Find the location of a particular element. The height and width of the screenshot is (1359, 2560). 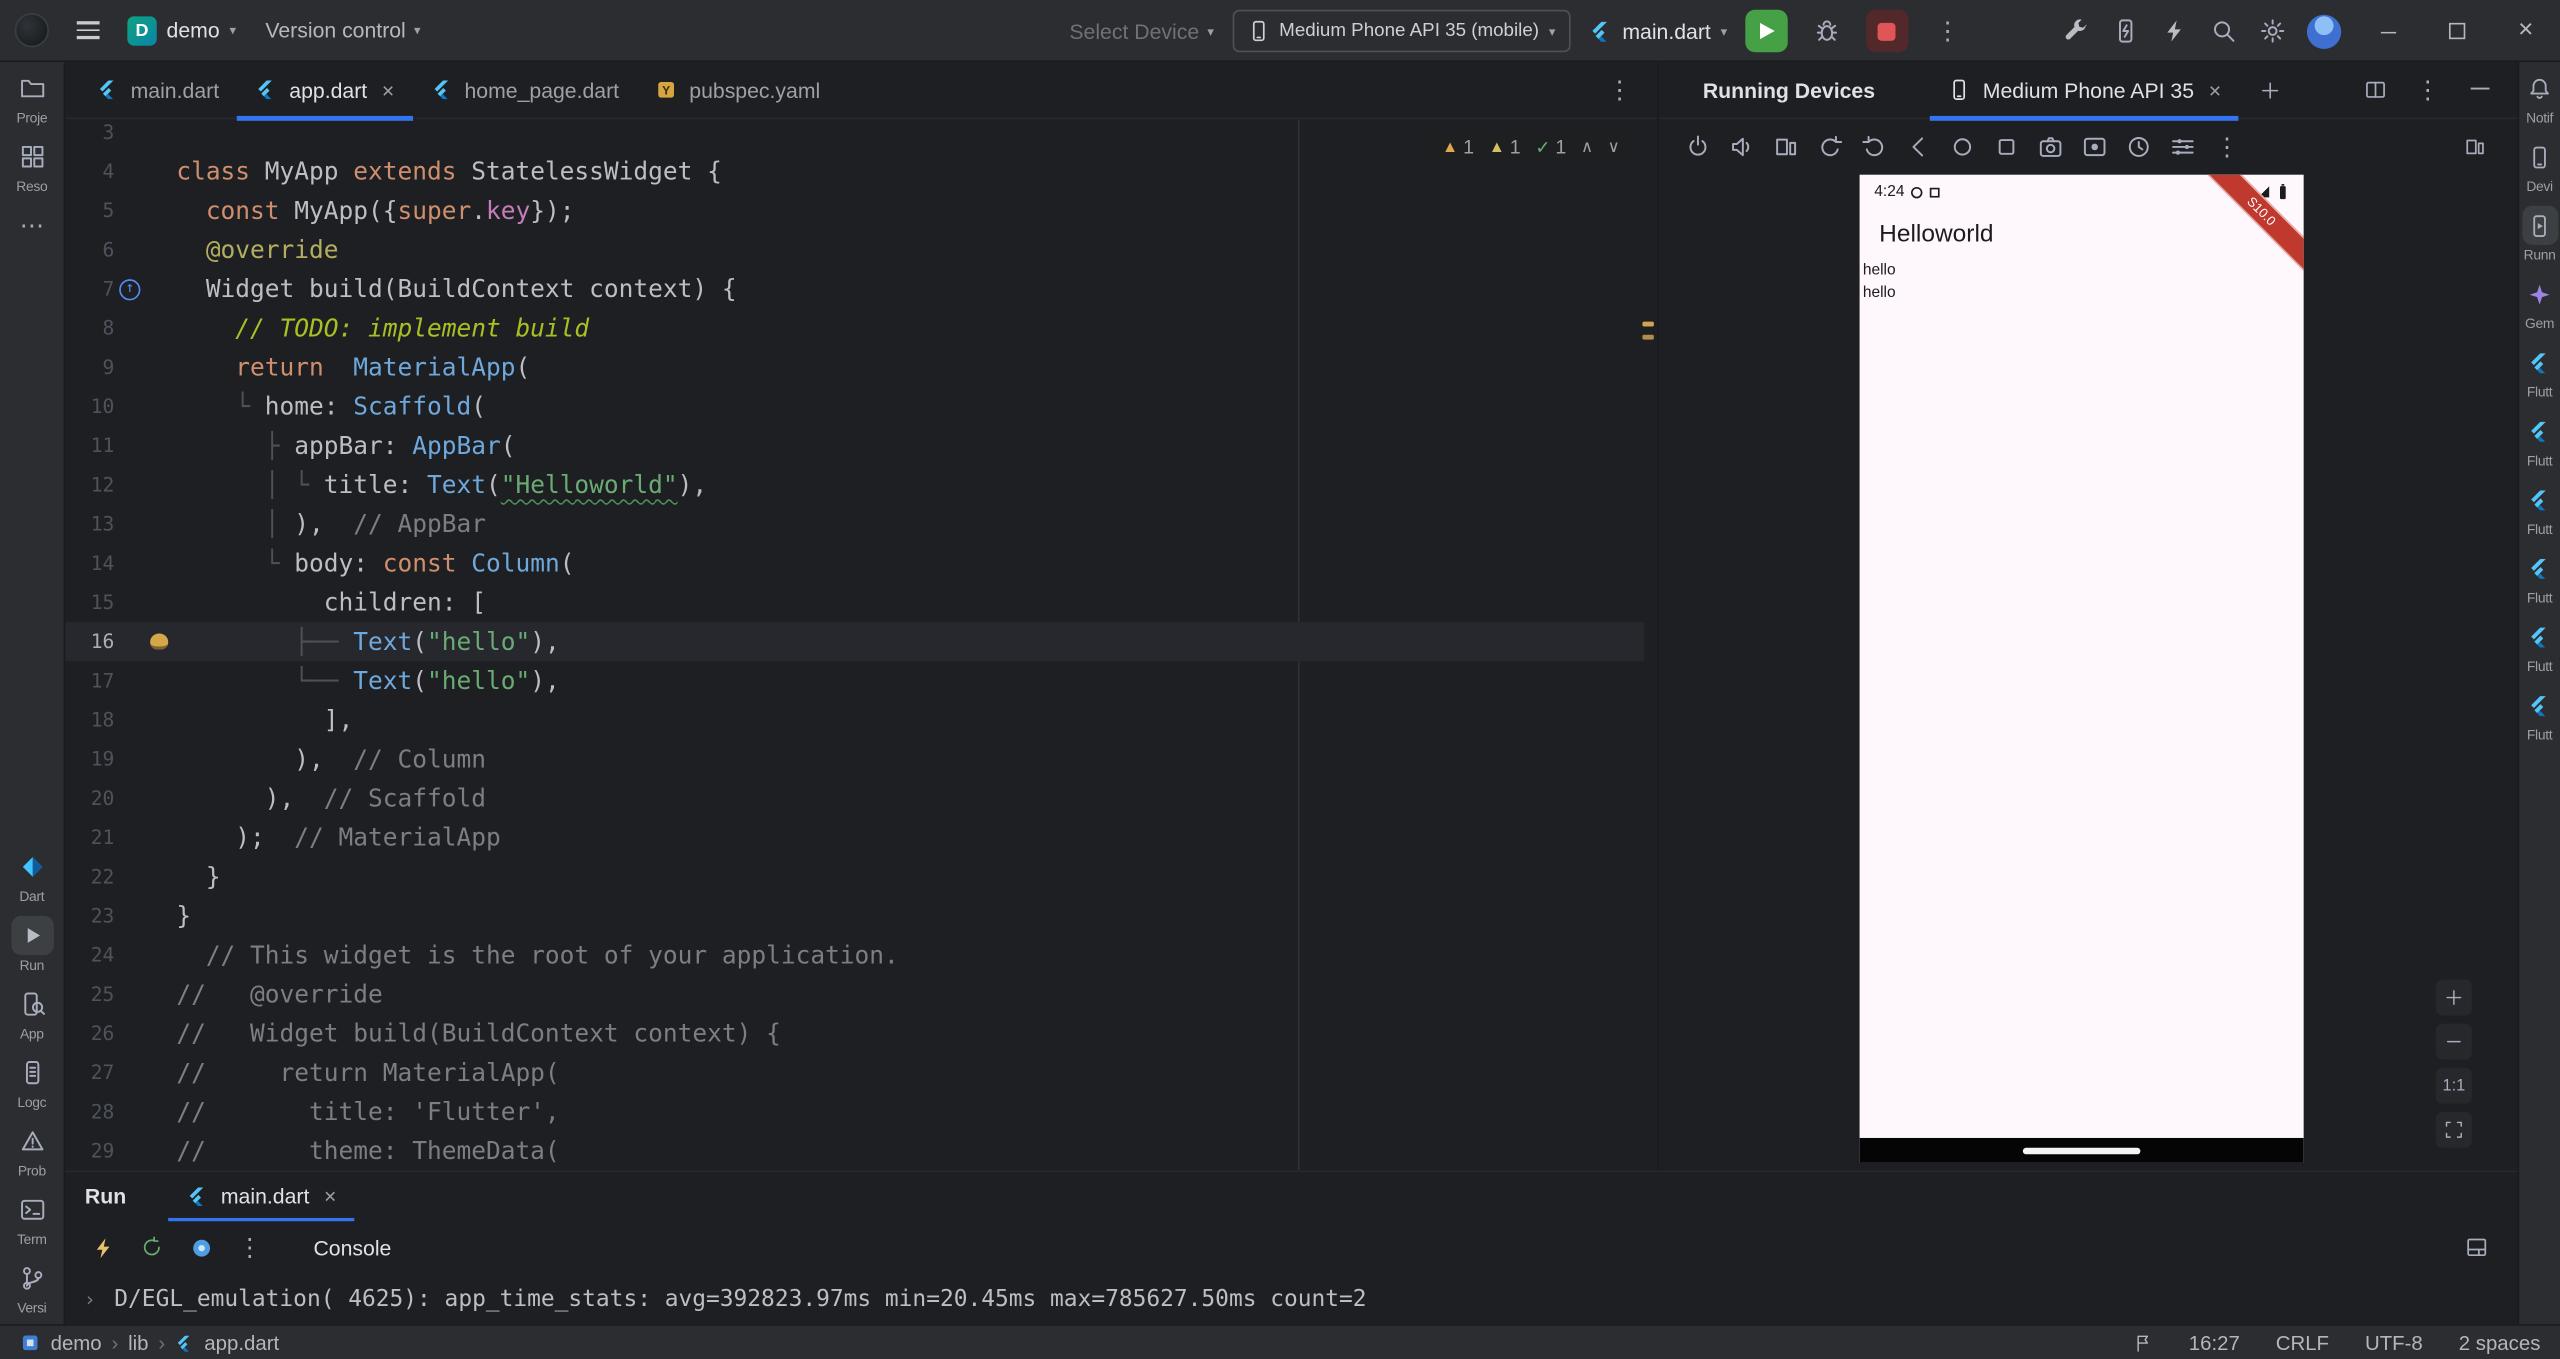

gesture-pill is located at coordinates (2081, 1151).